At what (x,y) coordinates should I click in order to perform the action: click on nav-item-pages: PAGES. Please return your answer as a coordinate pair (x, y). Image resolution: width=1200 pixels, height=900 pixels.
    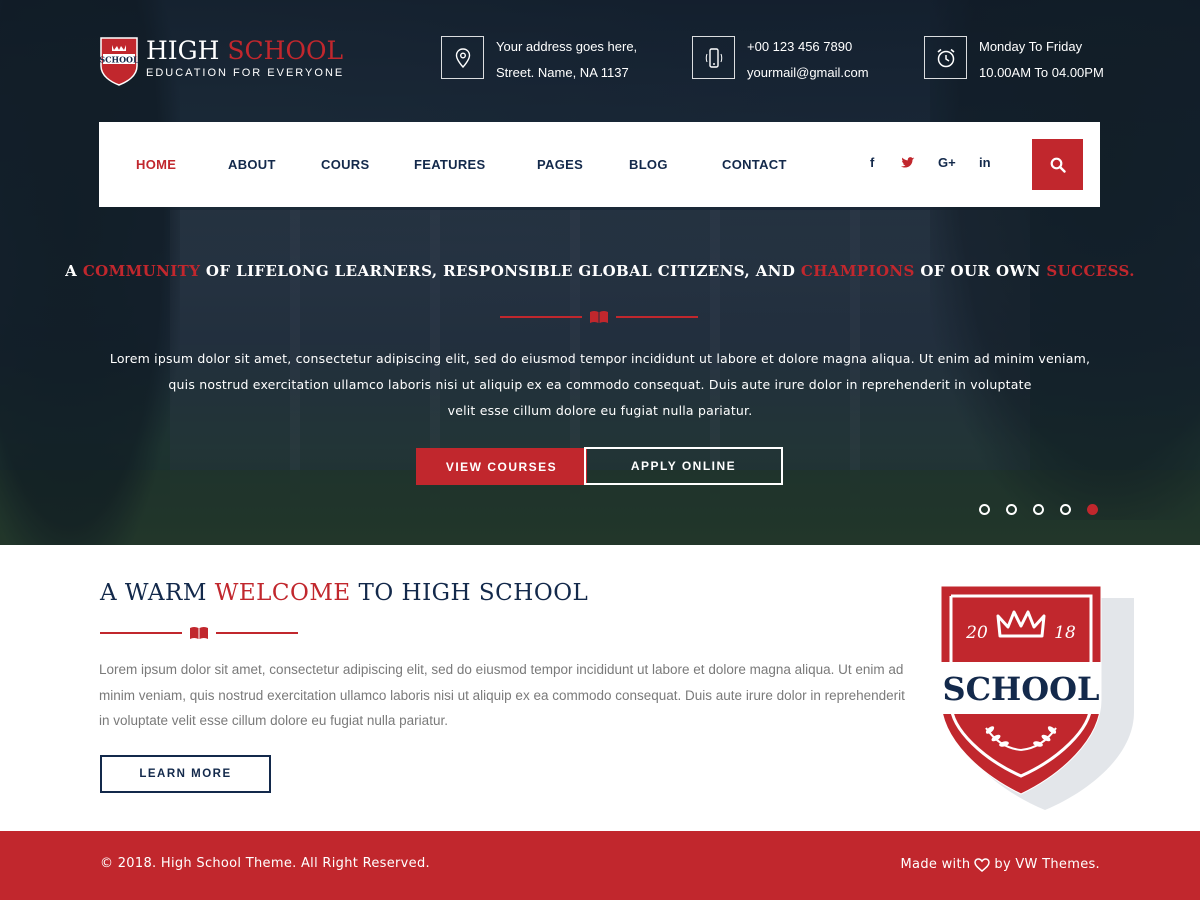
    Looking at the image, I should click on (560, 164).